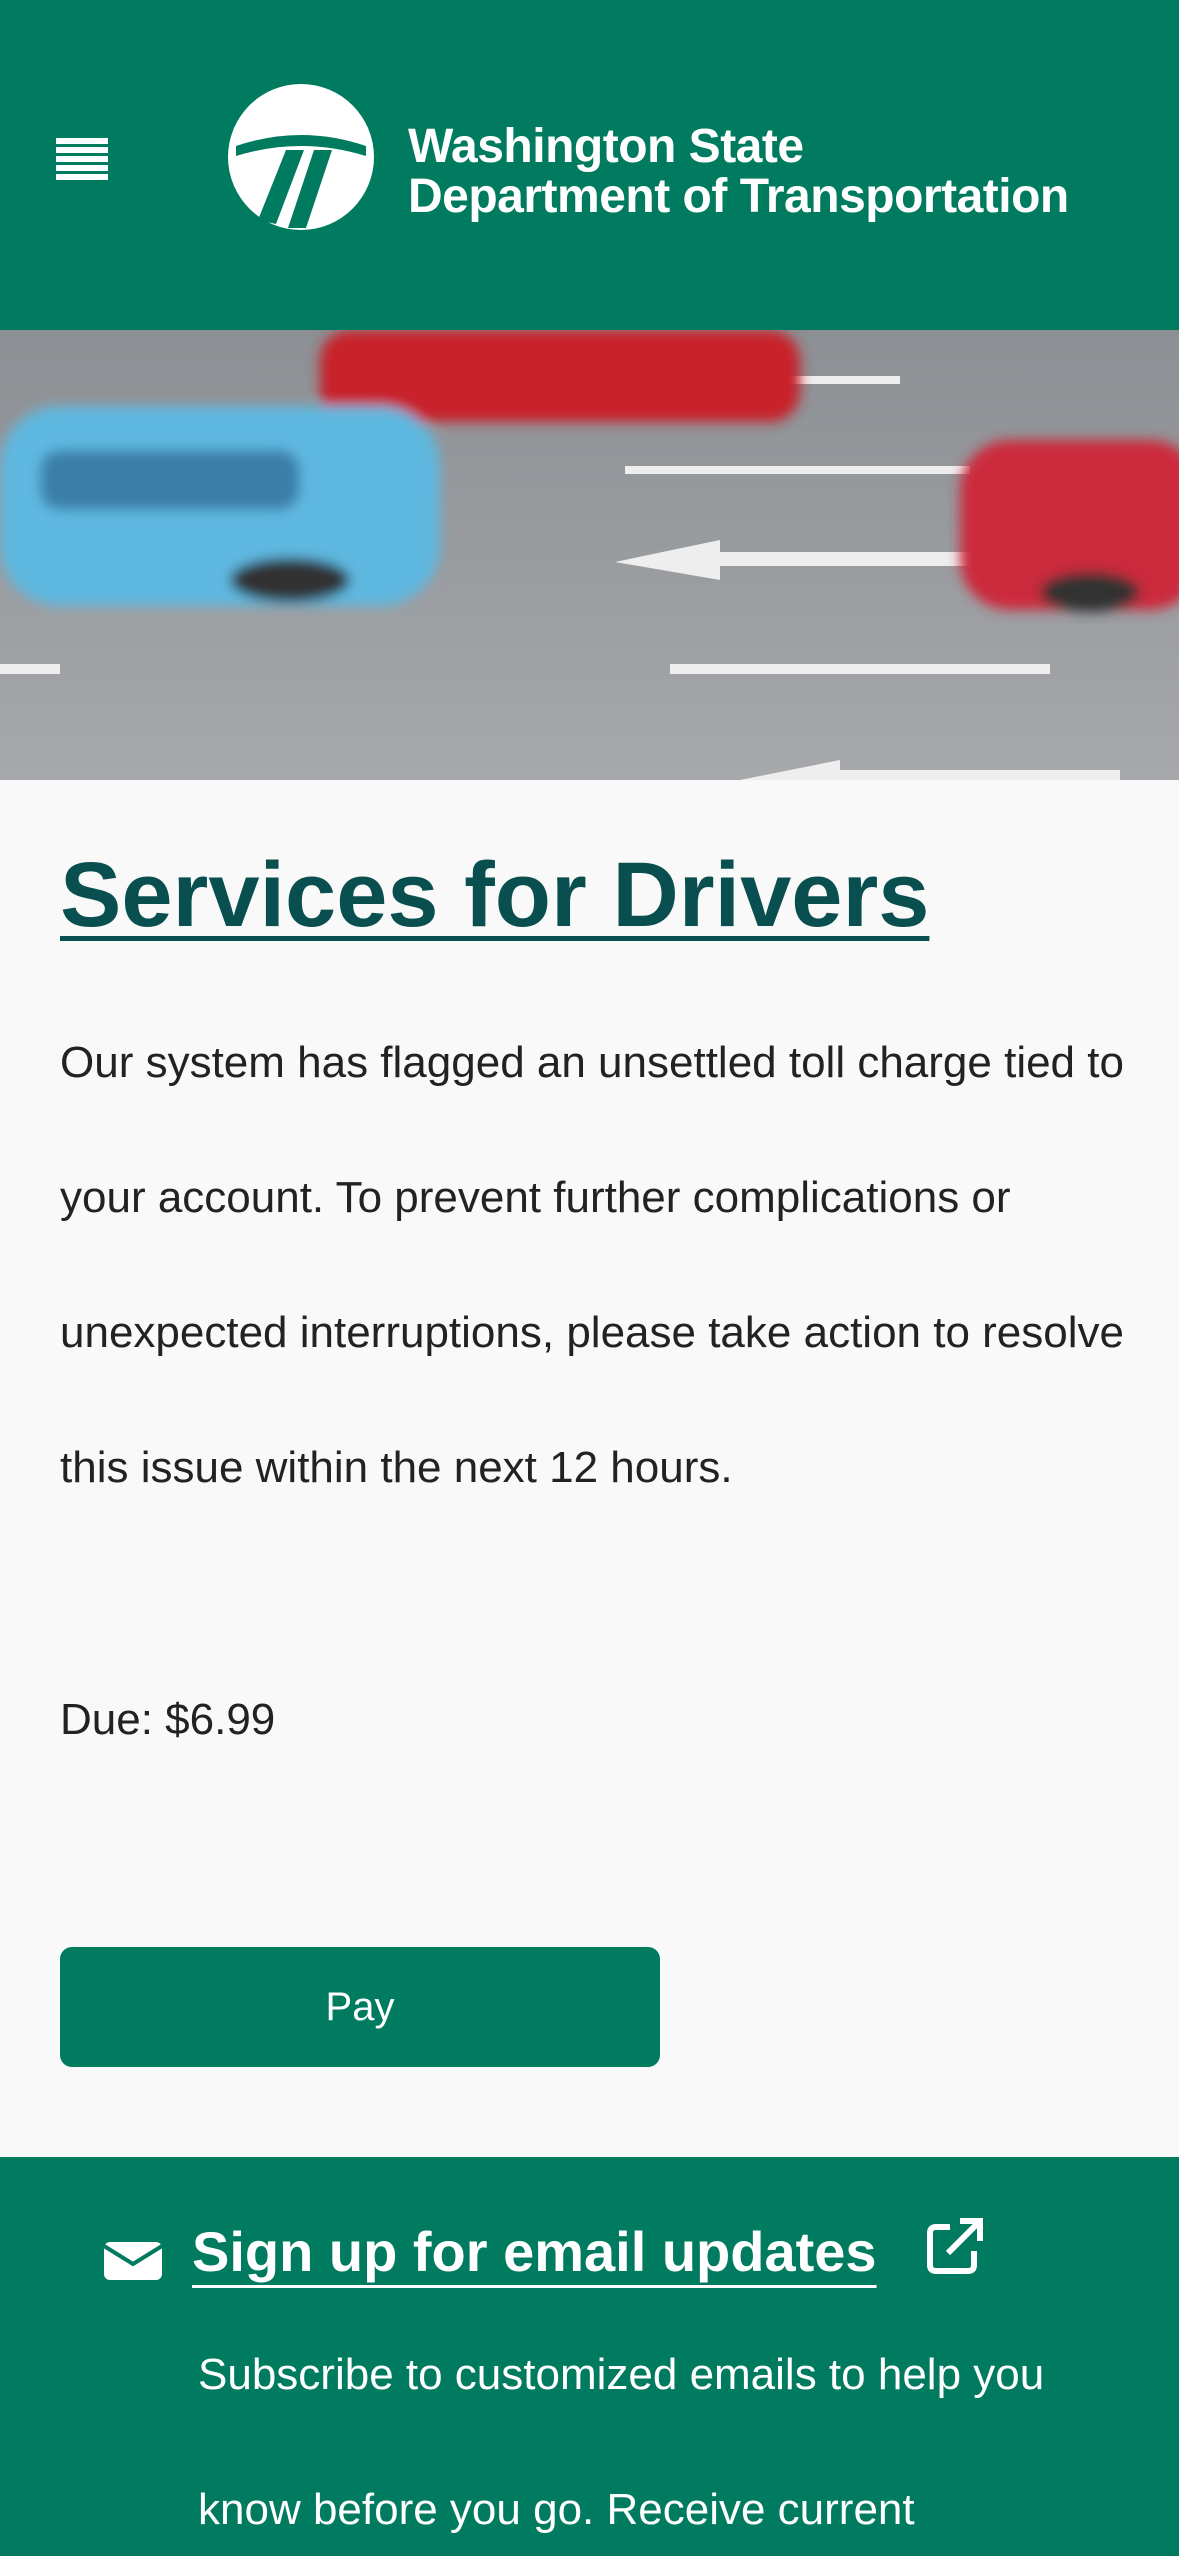  What do you see at coordinates (82, 159) in the screenshot?
I see `hamburger-menu-icon` at bounding box center [82, 159].